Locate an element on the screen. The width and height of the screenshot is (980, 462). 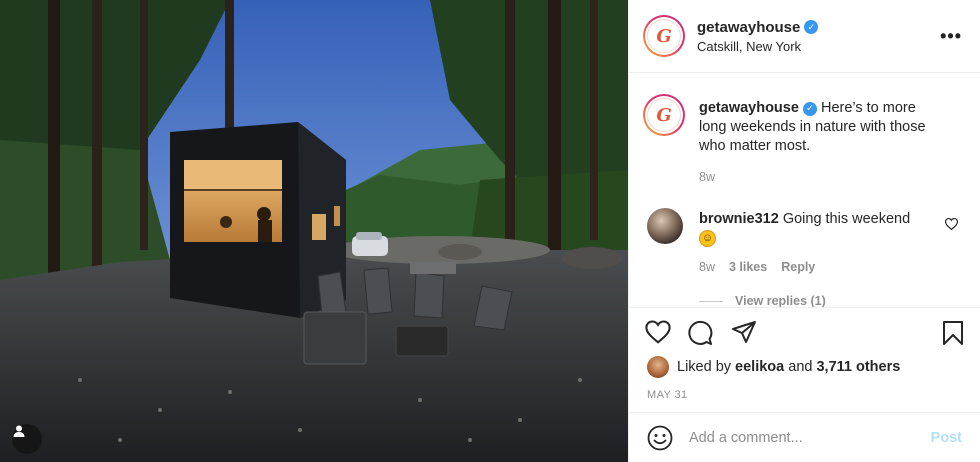
comment-username: brownie312 is located at coordinates (739, 219).